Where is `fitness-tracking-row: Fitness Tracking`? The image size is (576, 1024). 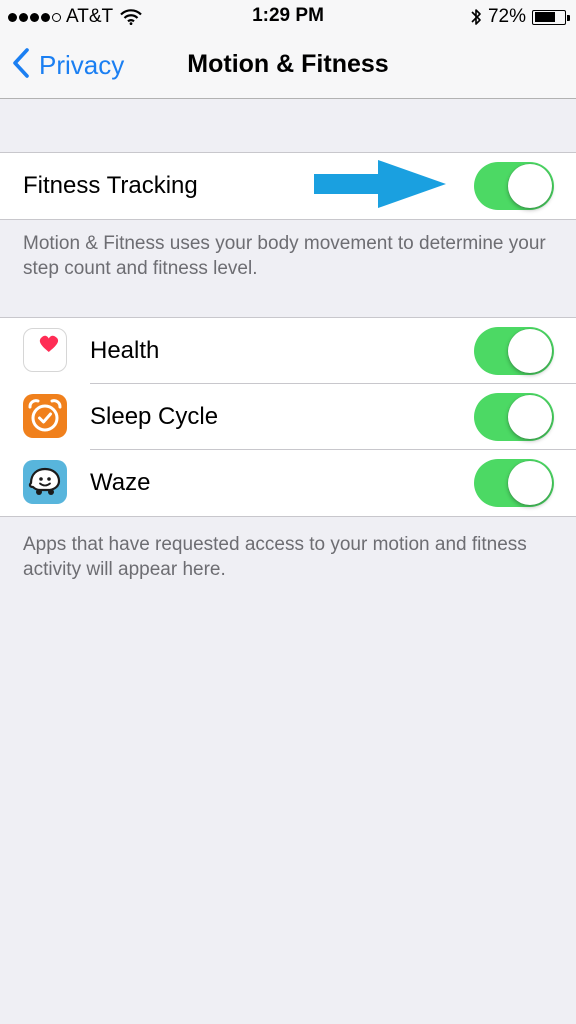 fitness-tracking-row: Fitness Tracking is located at coordinates (288, 186).